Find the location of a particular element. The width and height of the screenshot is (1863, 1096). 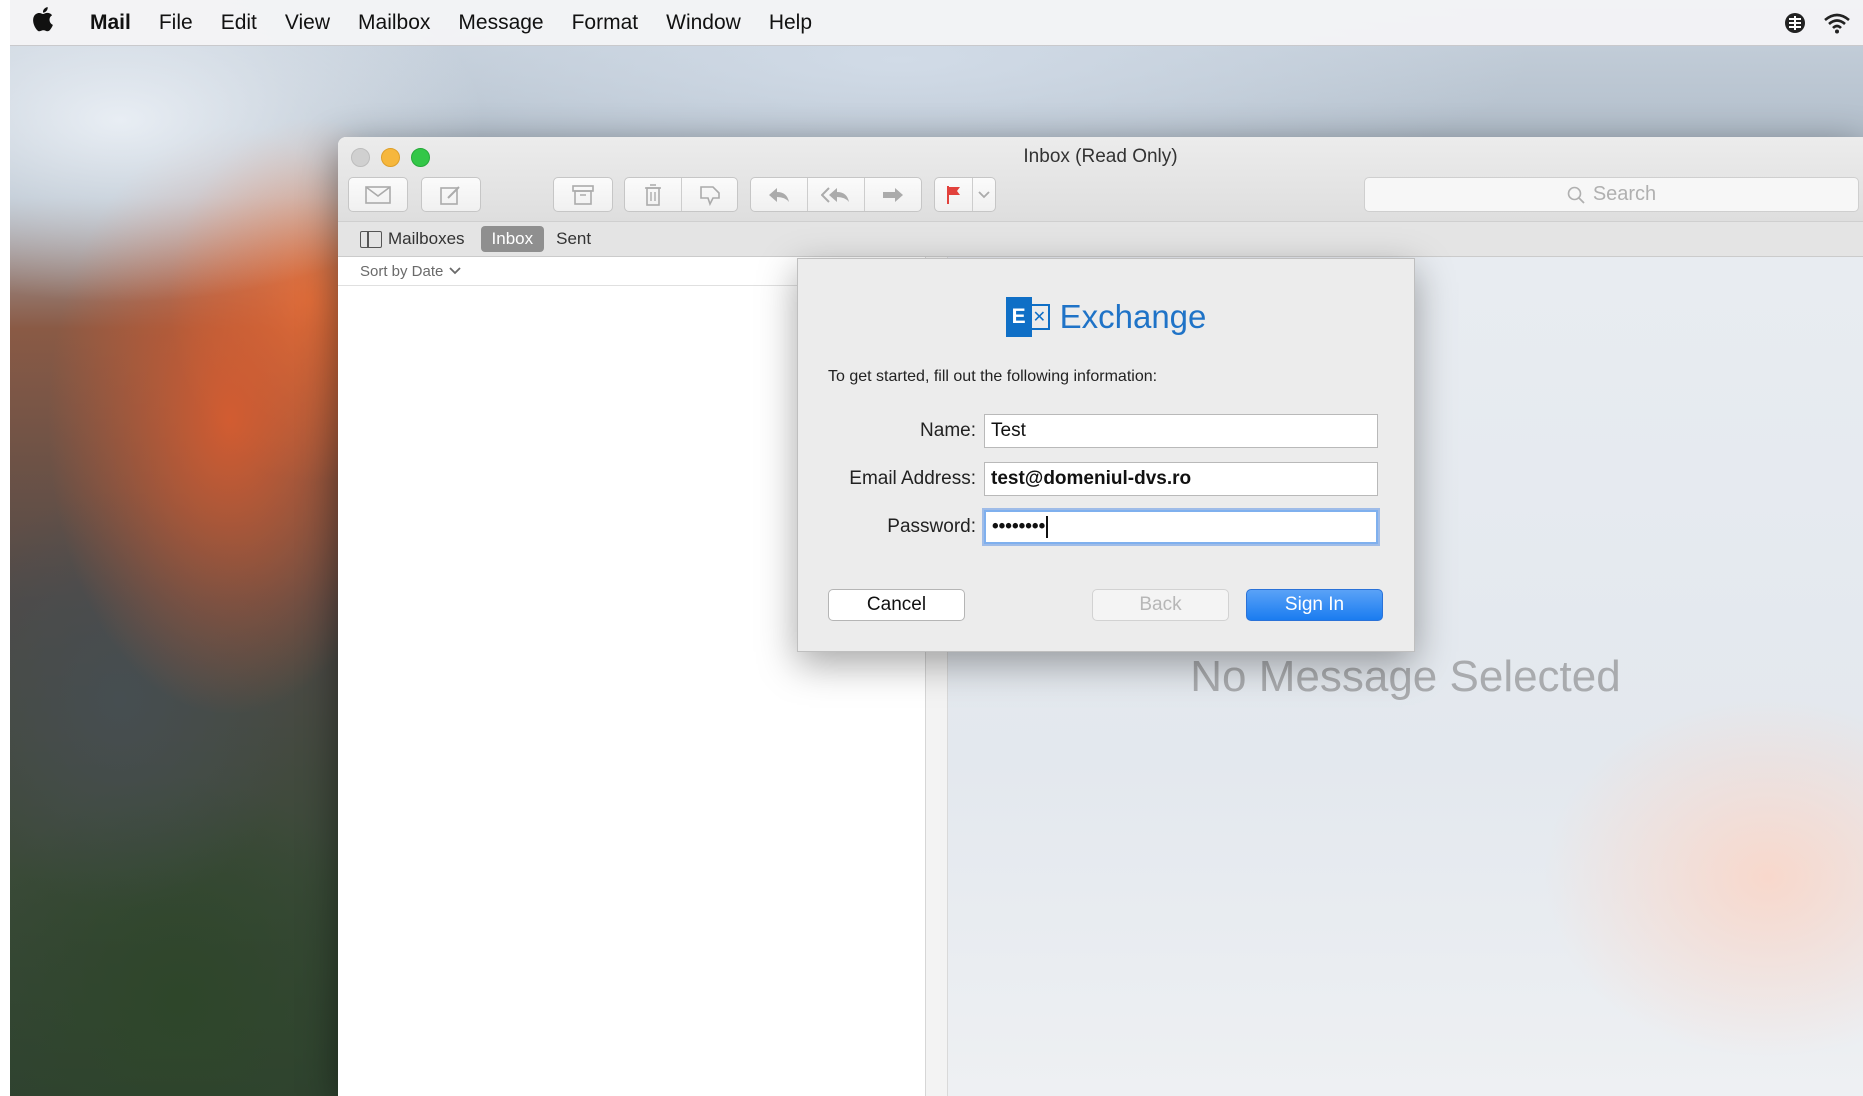

title-bar: Inbox (Read Only) Search is located at coordinates (1100, 179).